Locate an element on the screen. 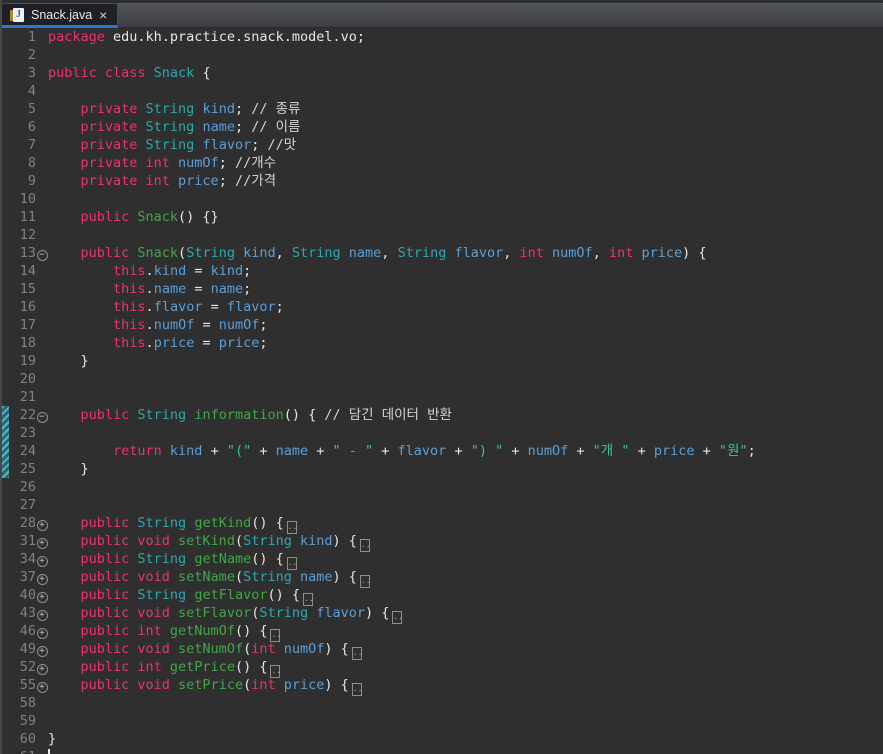  code-text: this.price = price; is located at coordinates (157, 343).